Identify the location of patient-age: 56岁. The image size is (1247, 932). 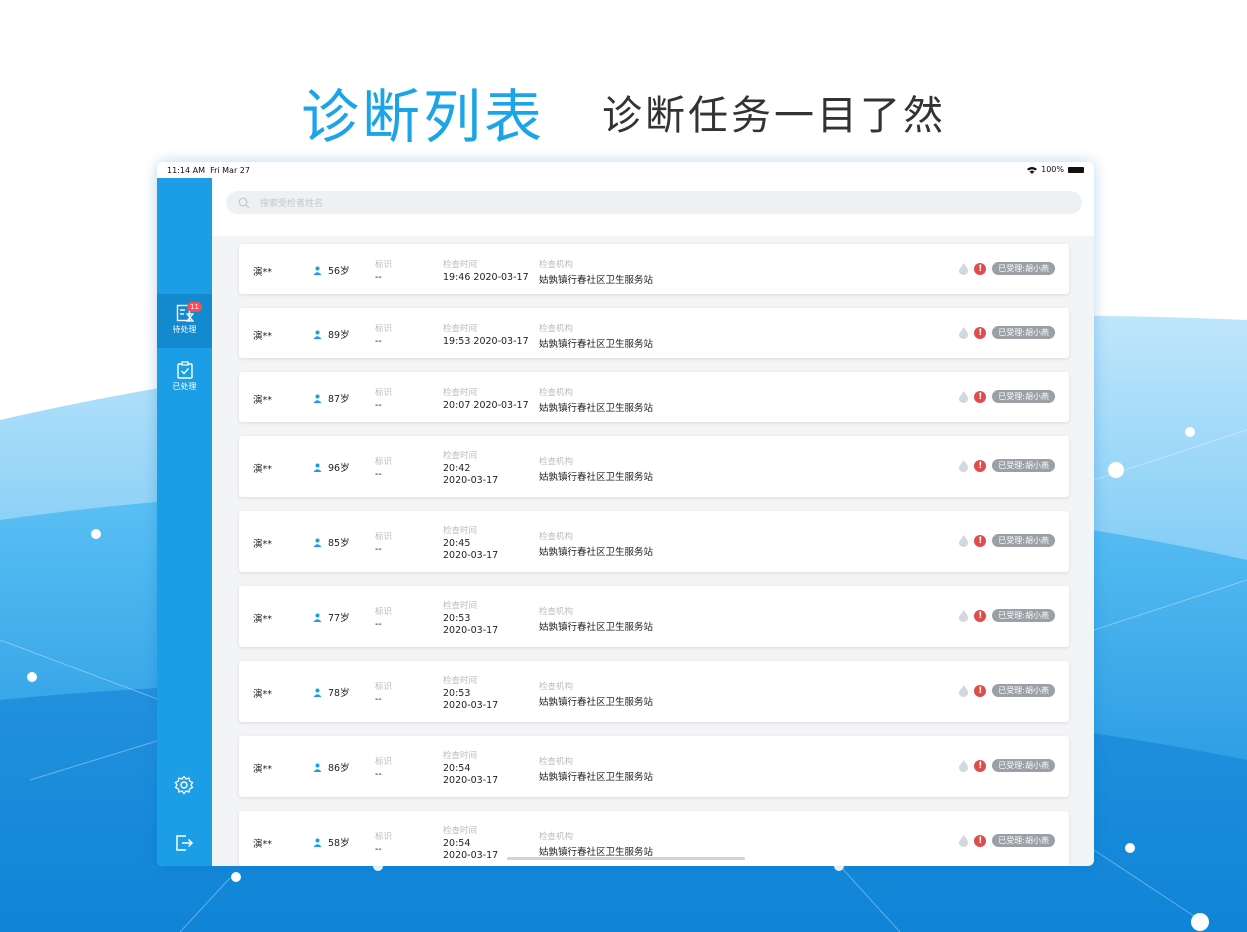
(339, 271).